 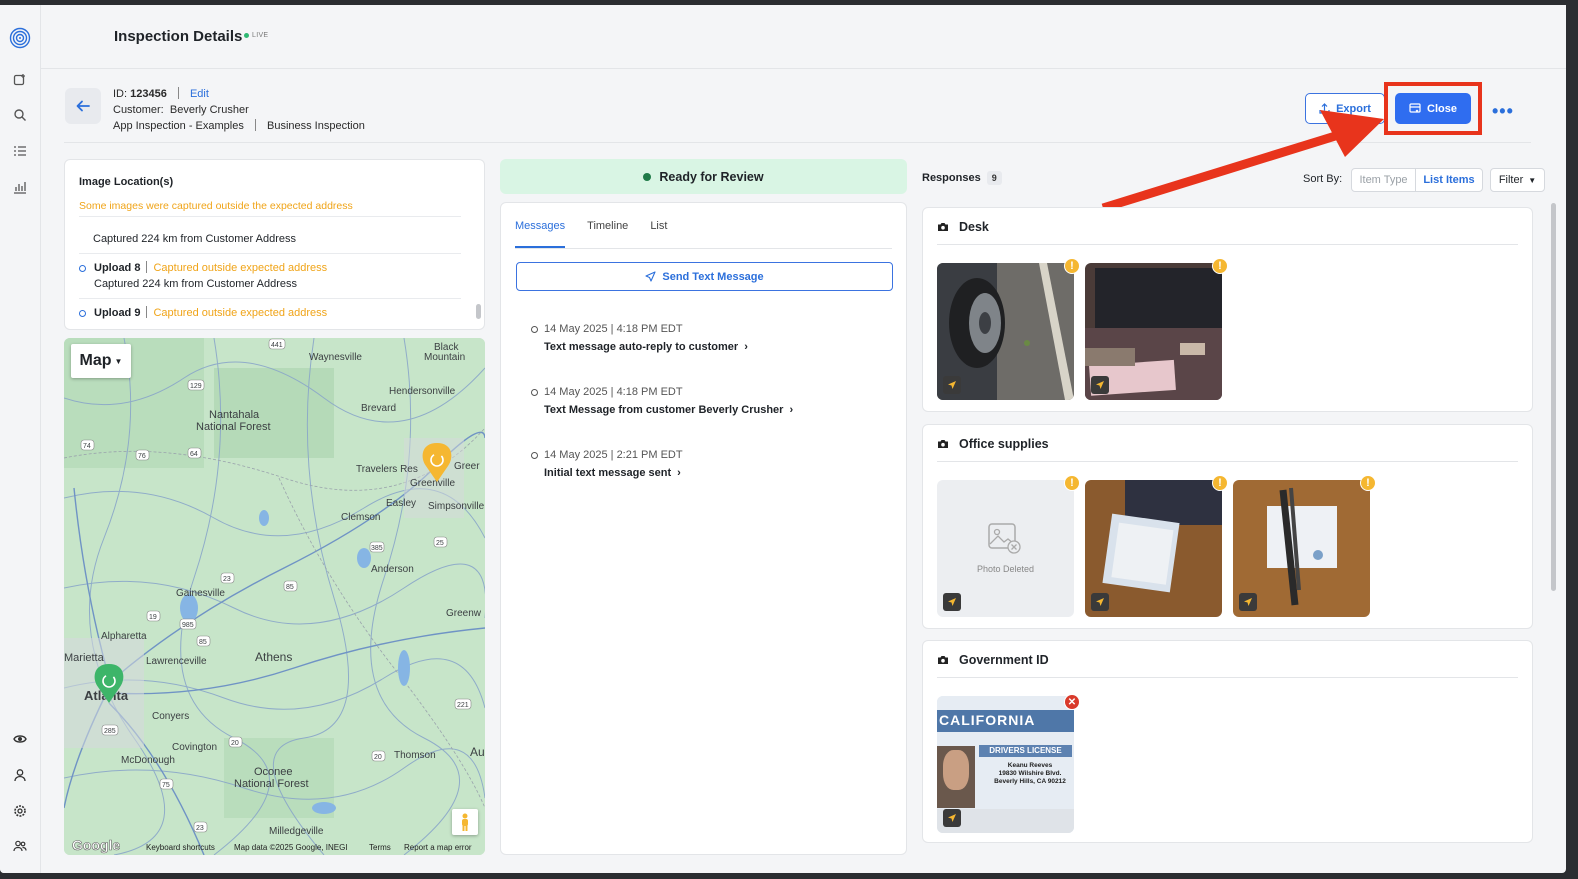 I want to click on user-icon, so click(x=20, y=775).